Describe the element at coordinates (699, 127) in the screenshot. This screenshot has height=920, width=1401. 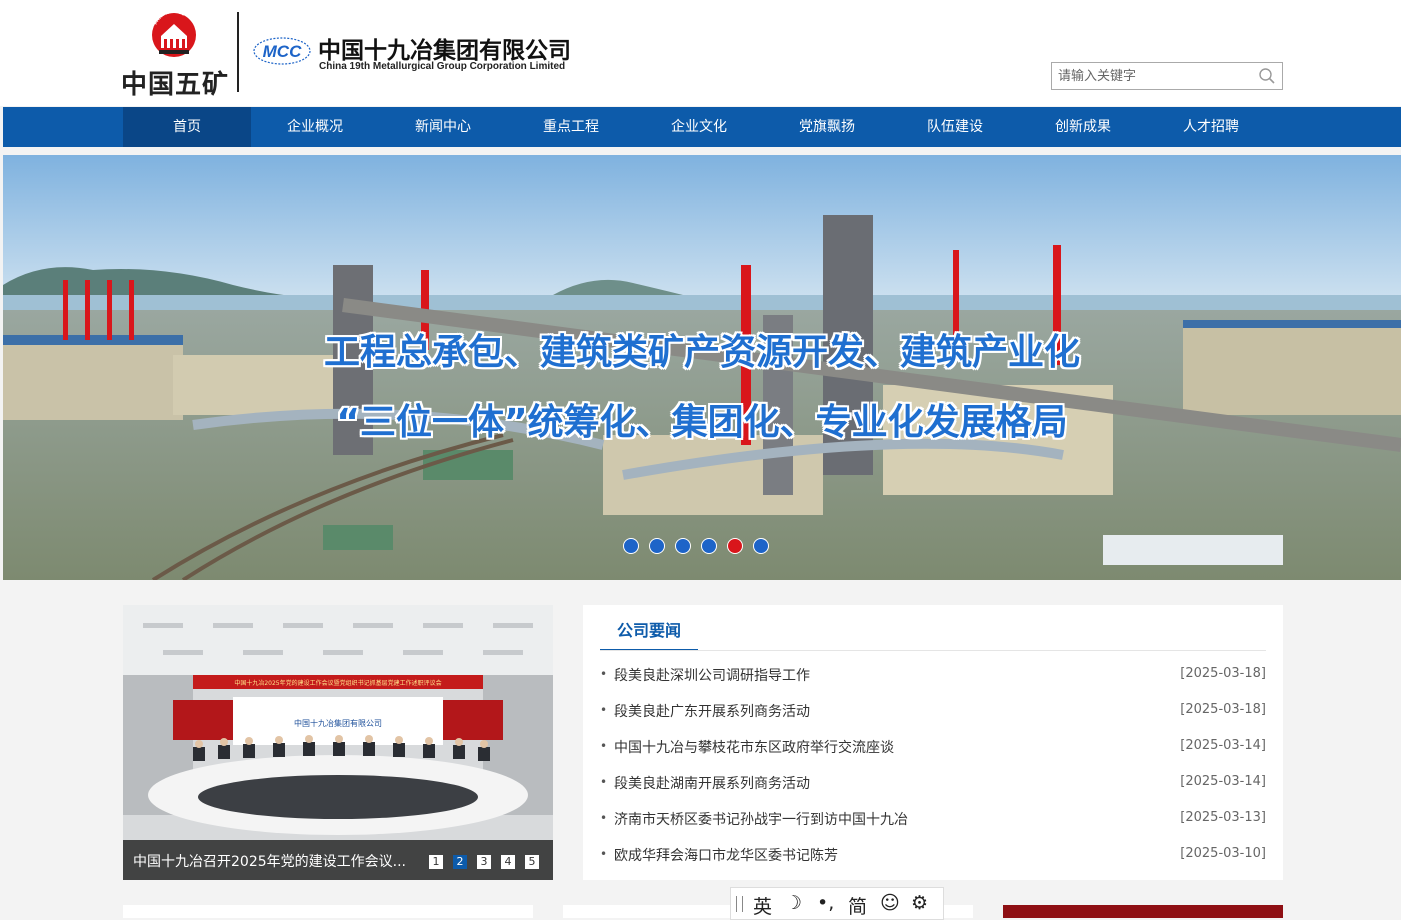
I see `nav-item-culture: 企业文化` at that location.